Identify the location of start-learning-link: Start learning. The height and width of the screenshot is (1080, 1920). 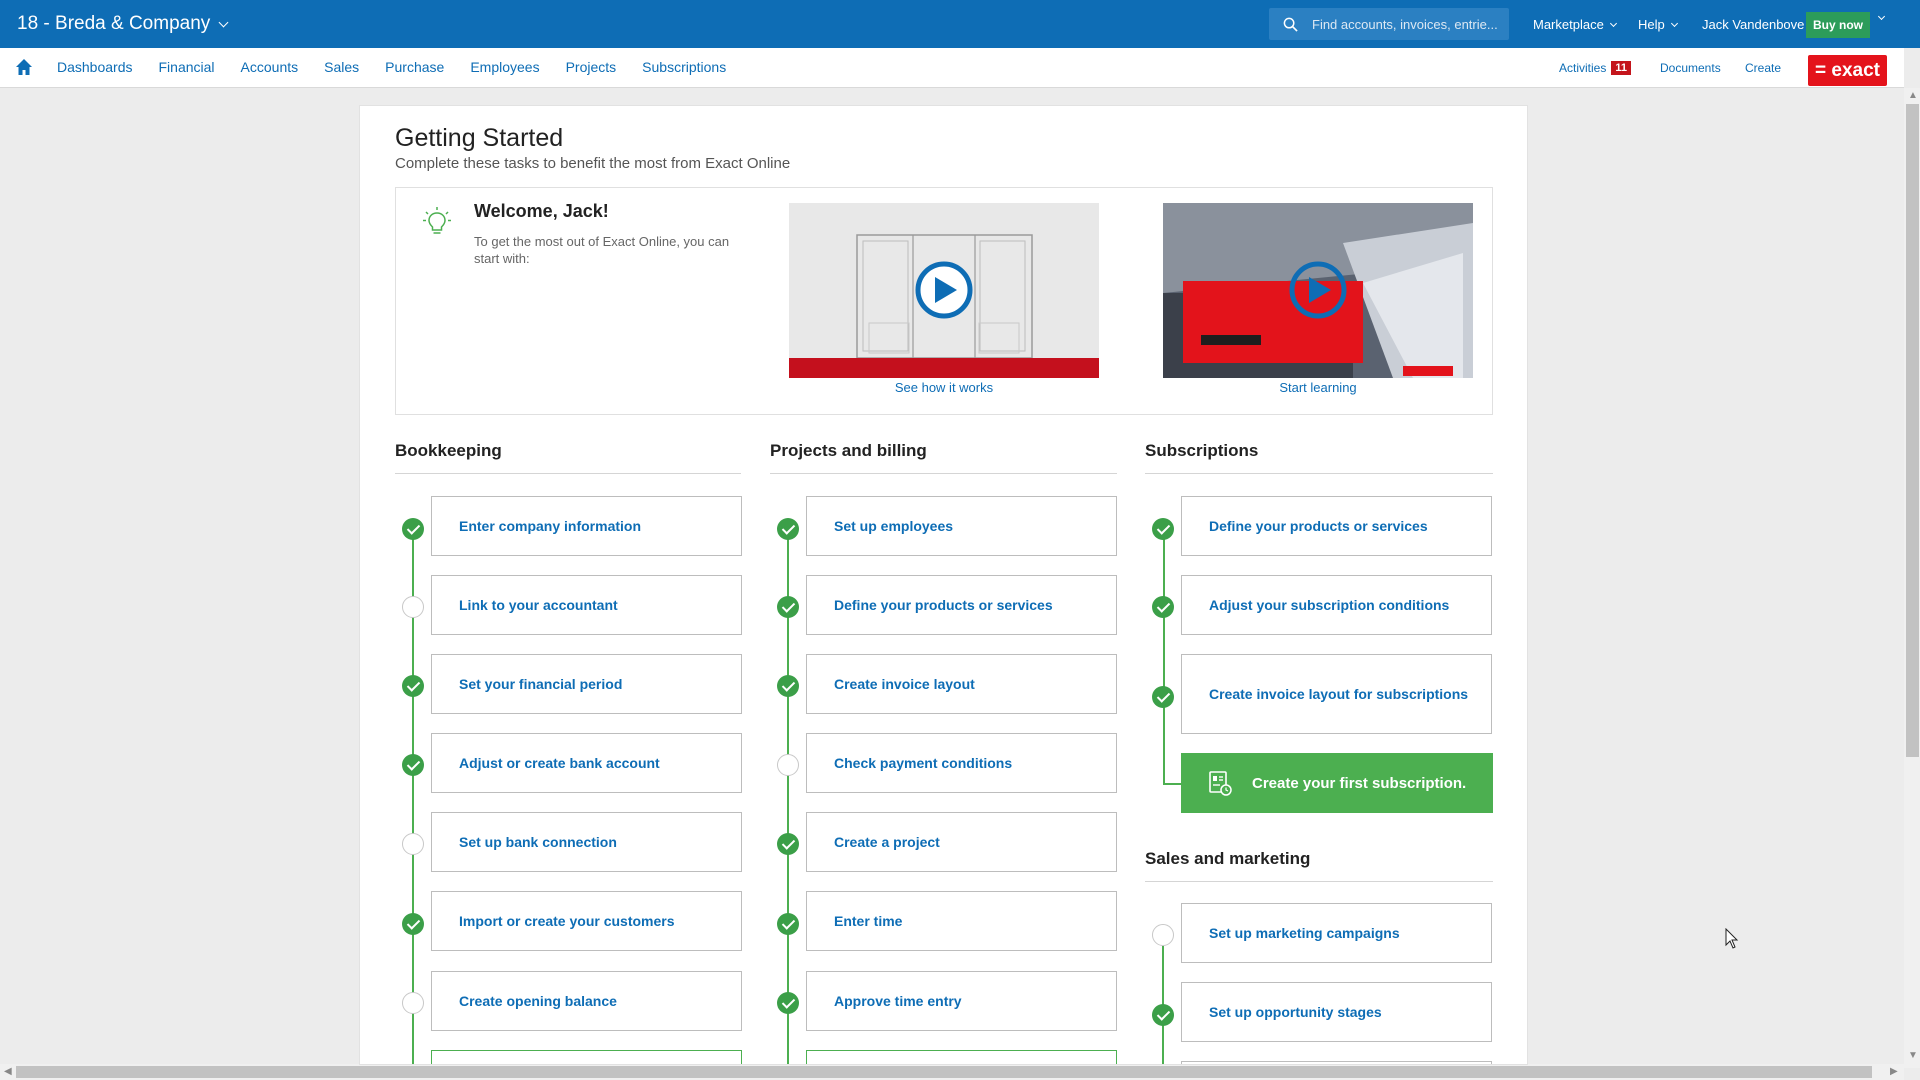
(1318, 387).